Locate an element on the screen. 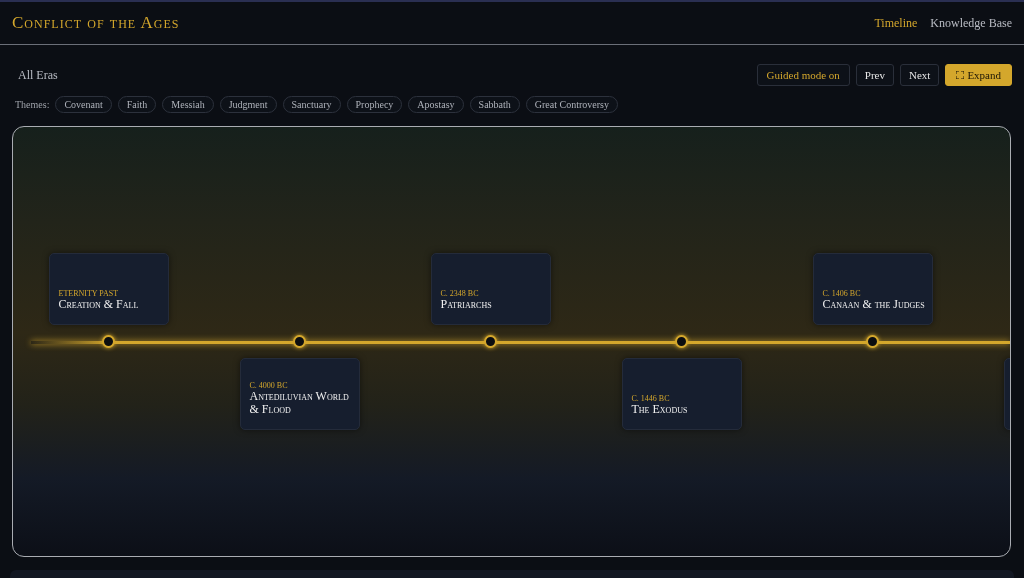  event-title: Patriarchs is located at coordinates (466, 304).